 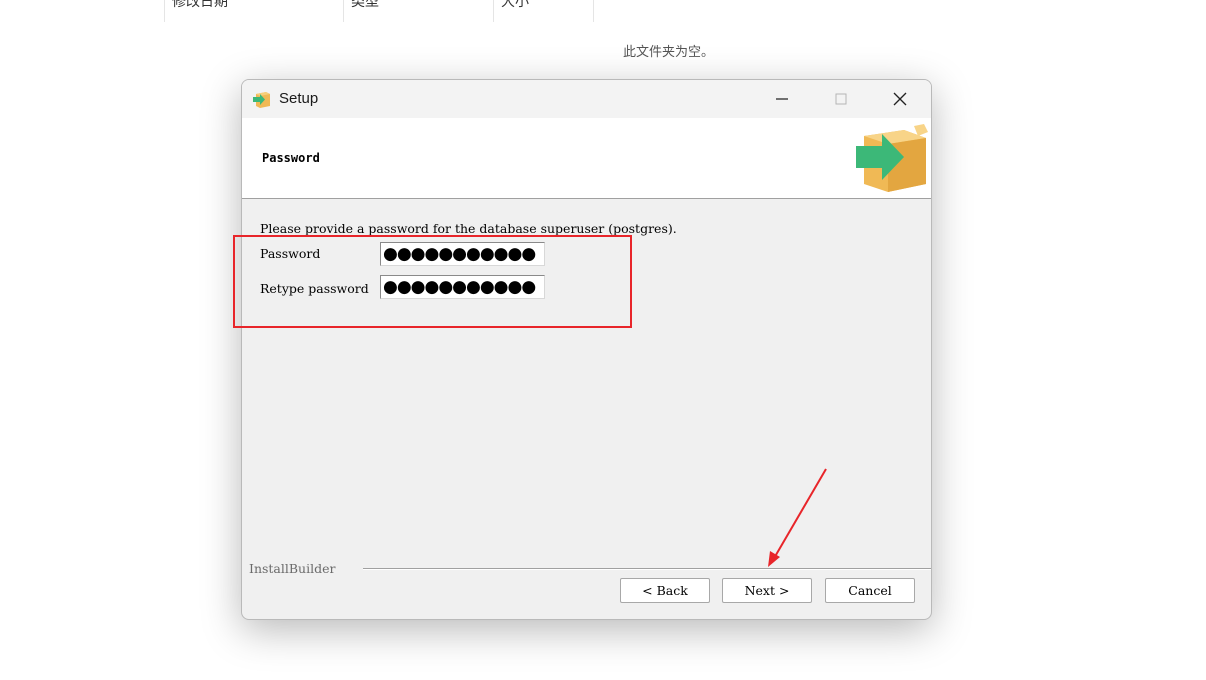 I want to click on column-header-type: 类型, so click(x=419, y=11).